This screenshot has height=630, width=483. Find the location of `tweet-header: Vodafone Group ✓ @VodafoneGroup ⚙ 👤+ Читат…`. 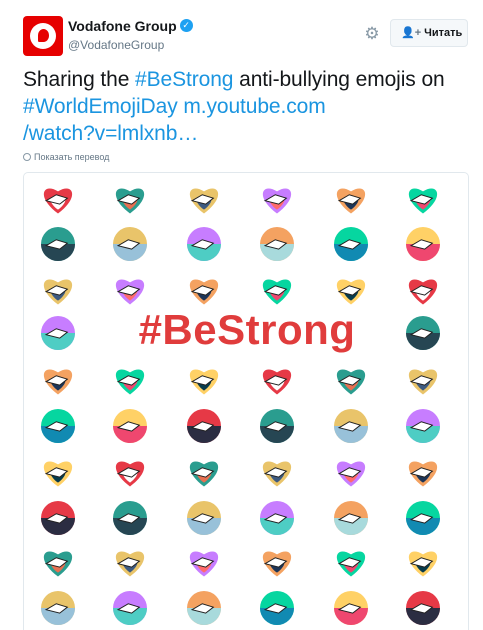

tweet-header: Vodafone Group ✓ @VodafoneGroup ⚙ 👤+ Читат… is located at coordinates (246, 38).